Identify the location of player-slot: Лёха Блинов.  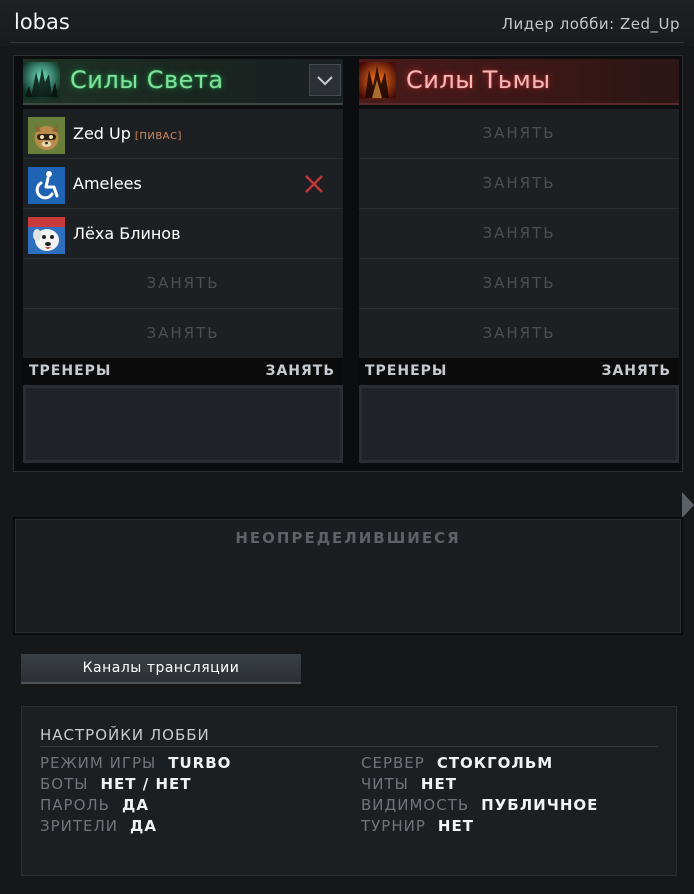
(183, 234).